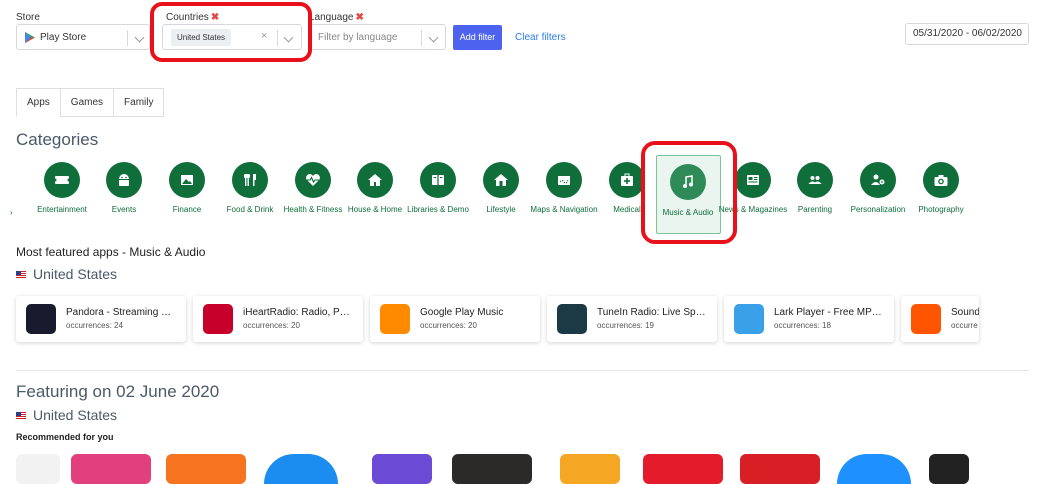 The height and width of the screenshot is (484, 1044). What do you see at coordinates (878, 180) in the screenshot?
I see `user-gear-icon` at bounding box center [878, 180].